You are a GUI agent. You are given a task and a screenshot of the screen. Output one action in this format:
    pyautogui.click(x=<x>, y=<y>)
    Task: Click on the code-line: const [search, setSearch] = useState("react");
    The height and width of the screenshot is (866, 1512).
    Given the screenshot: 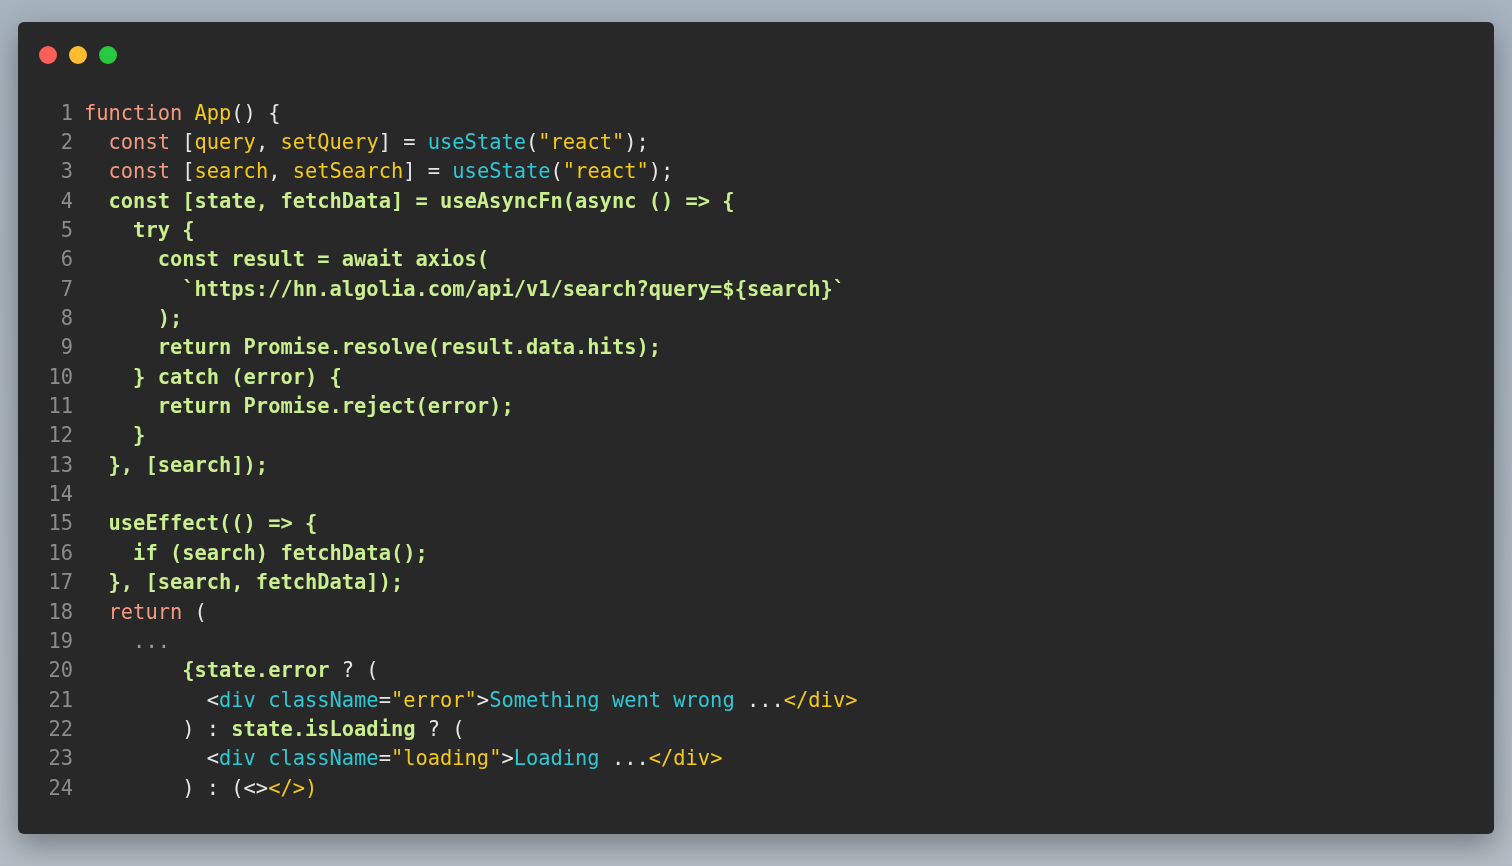 What is the action you would take?
    pyautogui.click(x=390, y=171)
    